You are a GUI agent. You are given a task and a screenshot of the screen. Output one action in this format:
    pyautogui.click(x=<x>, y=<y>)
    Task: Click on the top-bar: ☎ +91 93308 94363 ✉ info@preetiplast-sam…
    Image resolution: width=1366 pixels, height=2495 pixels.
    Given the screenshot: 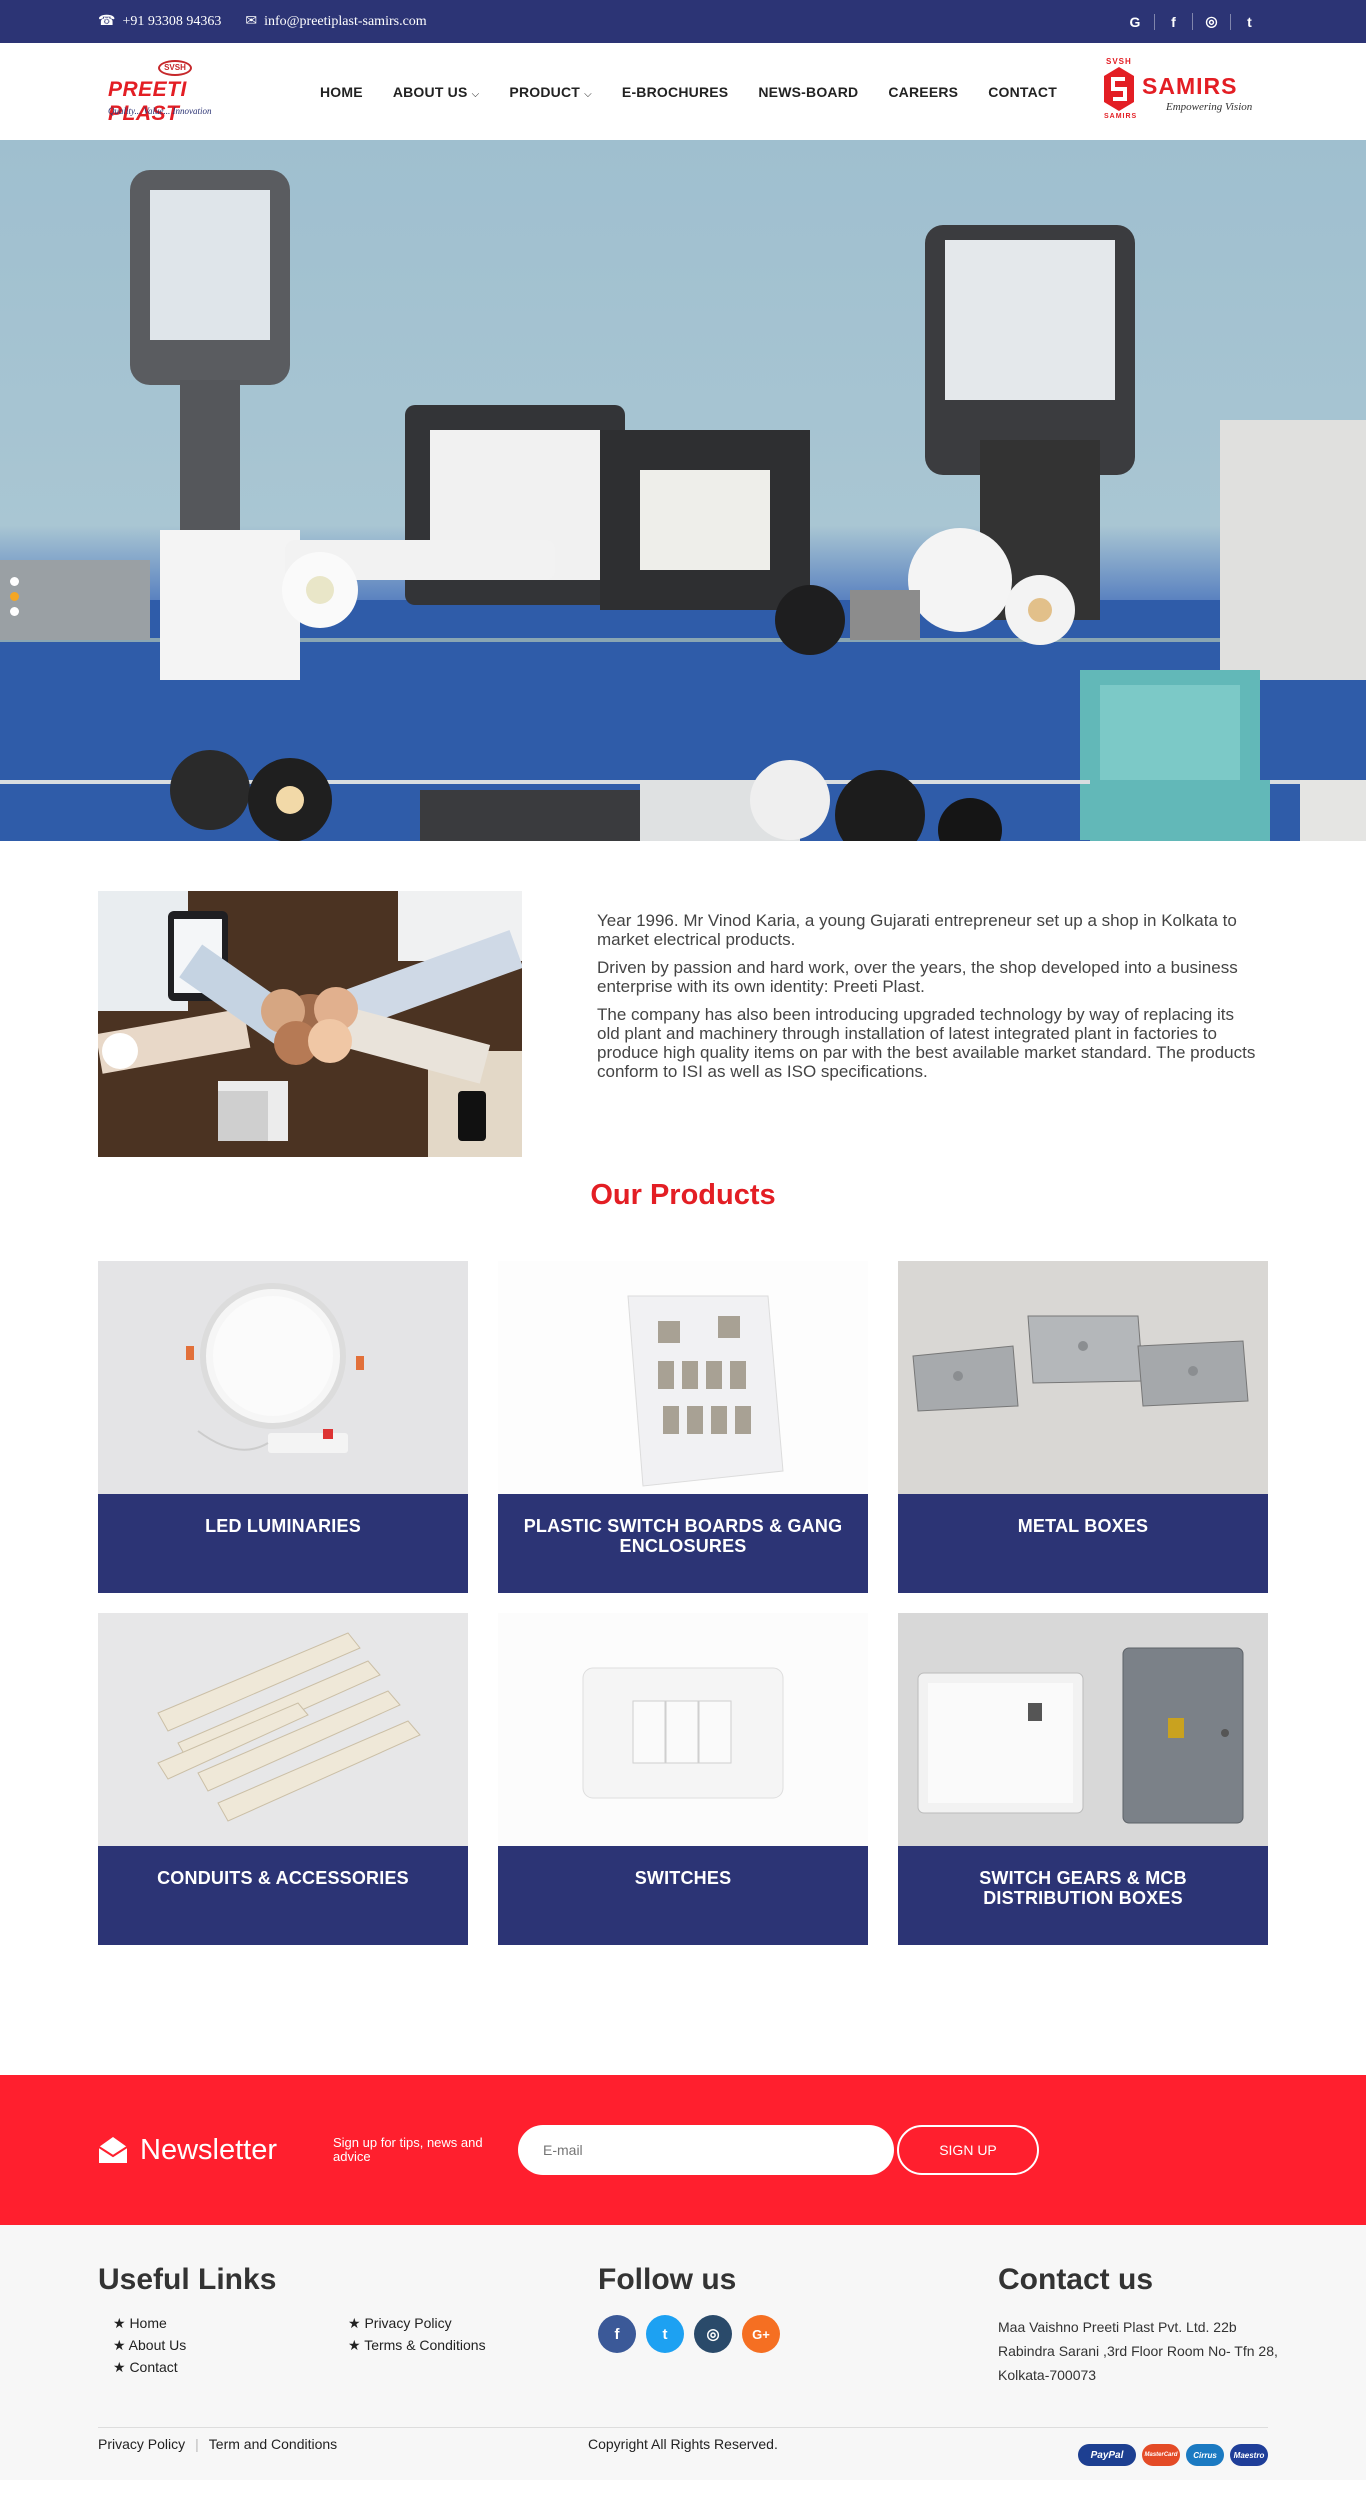 What is the action you would take?
    pyautogui.click(x=683, y=21)
    